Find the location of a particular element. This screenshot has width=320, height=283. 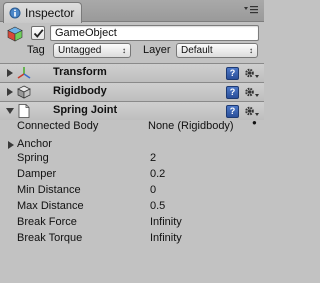

component-header-transform: Transform ? is located at coordinates (132, 72).